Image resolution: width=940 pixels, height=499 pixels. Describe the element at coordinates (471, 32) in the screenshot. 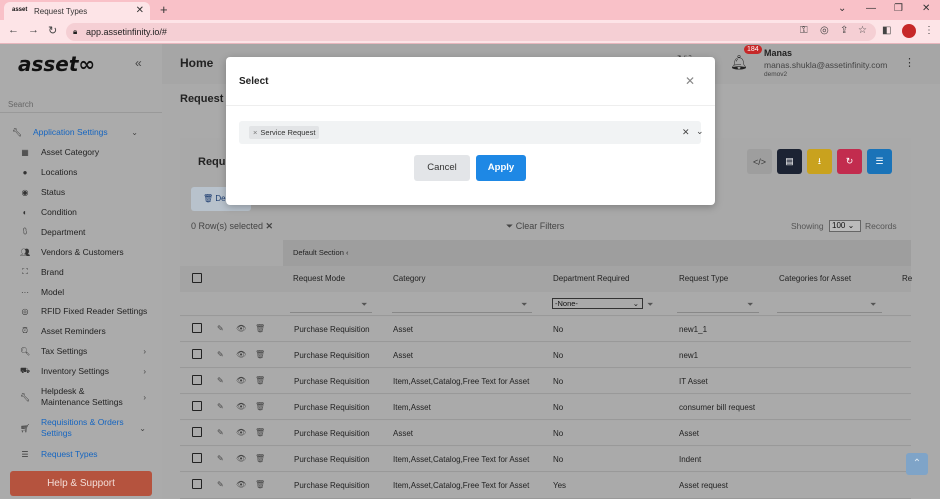

I see `url-input: 🔒︎ app.assetinfinity.io/#` at that location.